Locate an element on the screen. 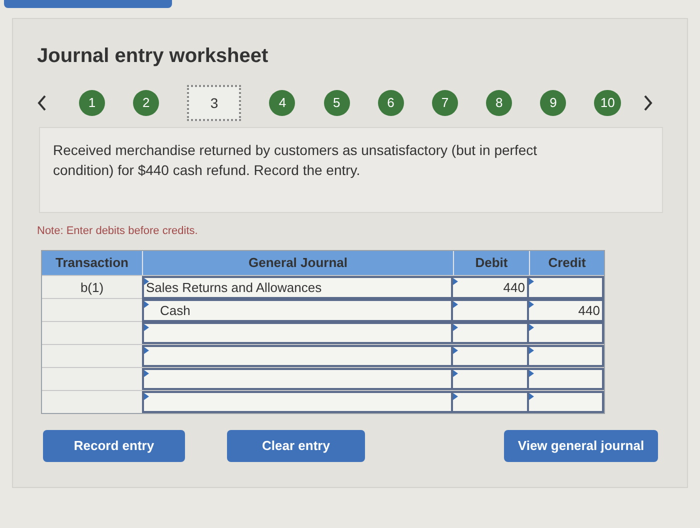 This screenshot has height=528, width=700. step-tab: 10 is located at coordinates (607, 103).